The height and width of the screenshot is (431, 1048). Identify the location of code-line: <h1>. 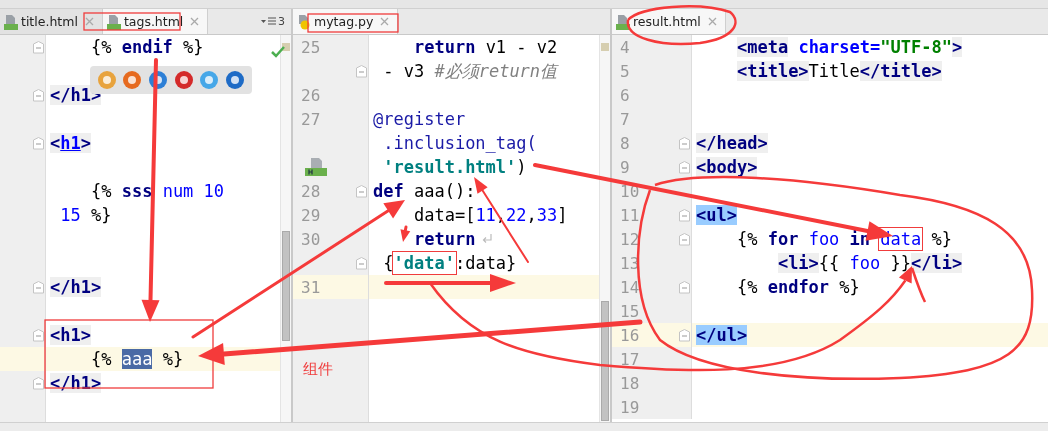
(70, 143).